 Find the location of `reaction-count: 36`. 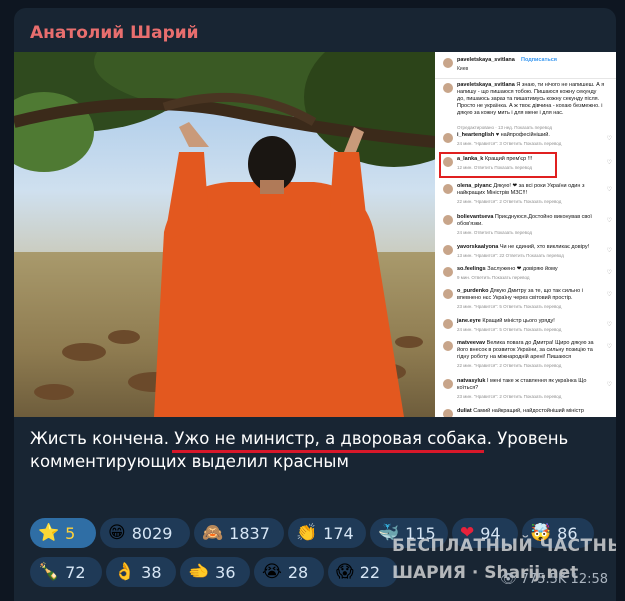

reaction-count: 36 is located at coordinates (225, 572).